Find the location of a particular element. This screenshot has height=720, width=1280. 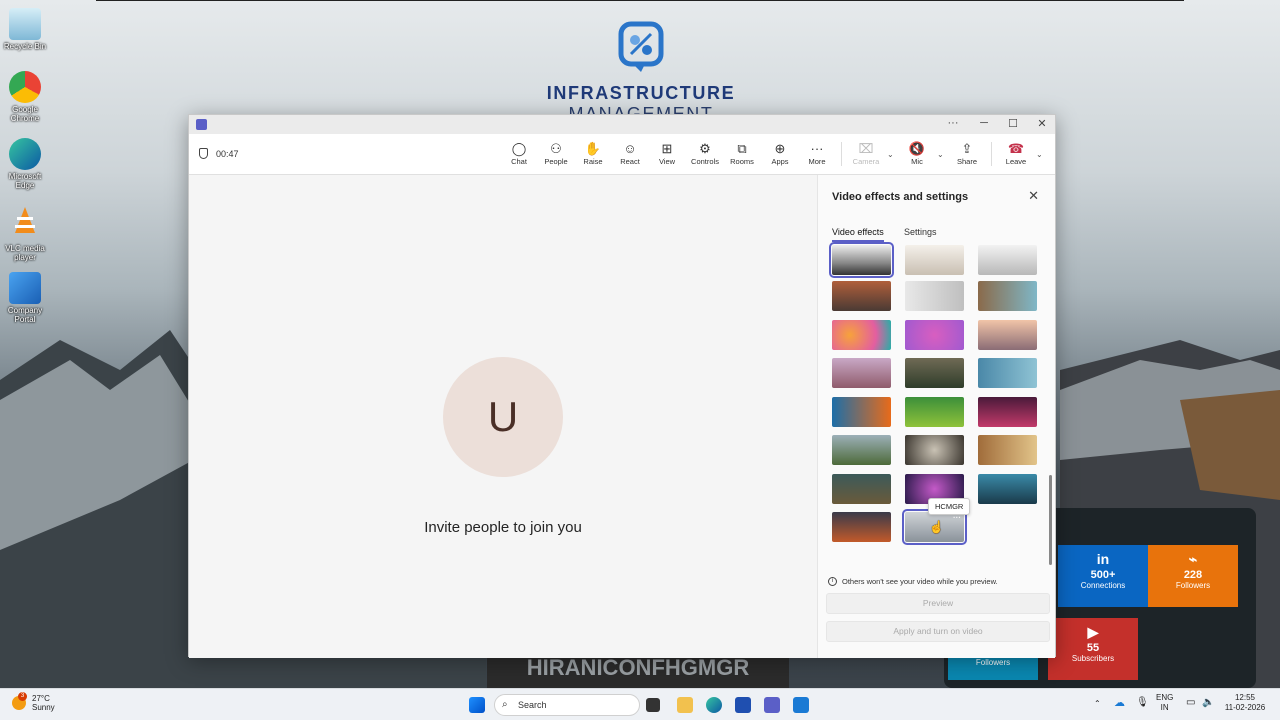

more-button: ··· More is located at coordinates (817, 153).